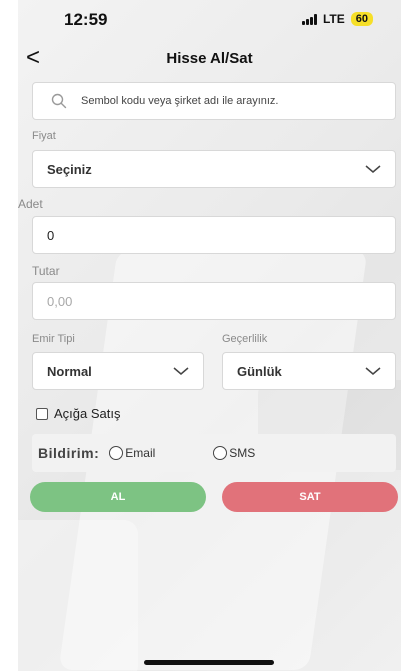  I want to click on validity-value: Günlük, so click(259, 371).